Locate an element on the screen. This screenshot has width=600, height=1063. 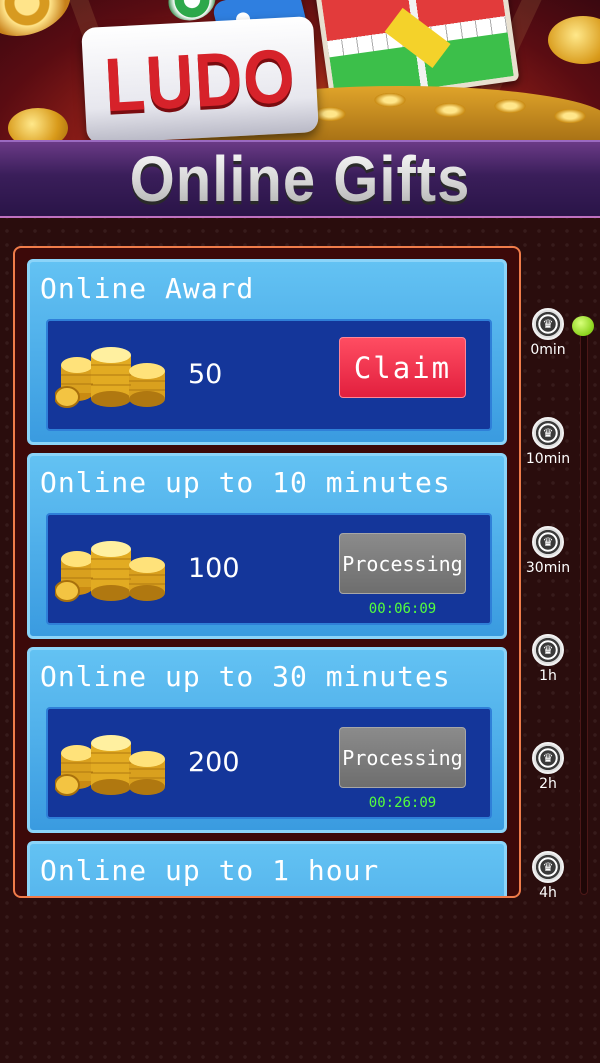
timeline-mark-2h: ♛ 2h is located at coordinates (548, 767).